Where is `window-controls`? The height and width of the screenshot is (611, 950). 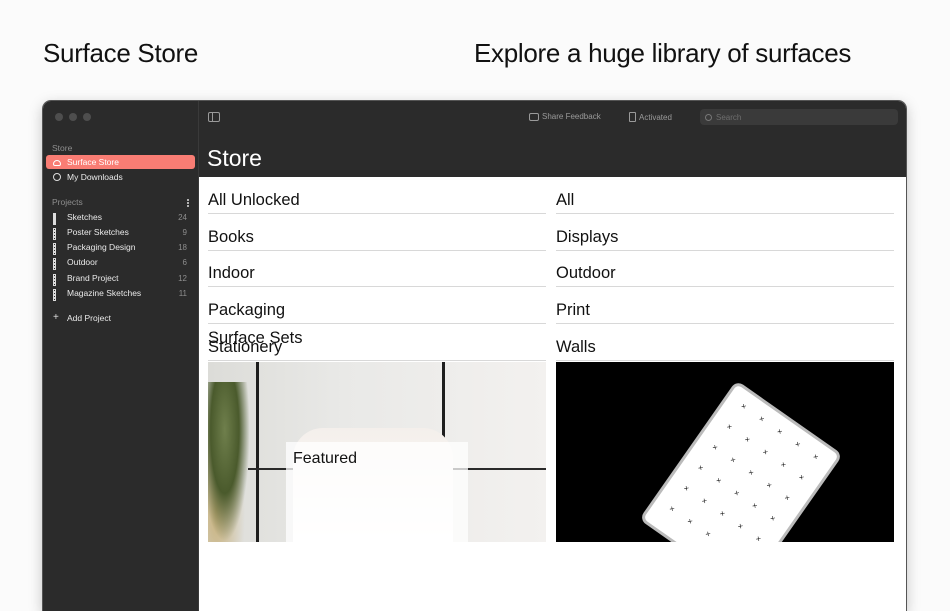 window-controls is located at coordinates (73, 117).